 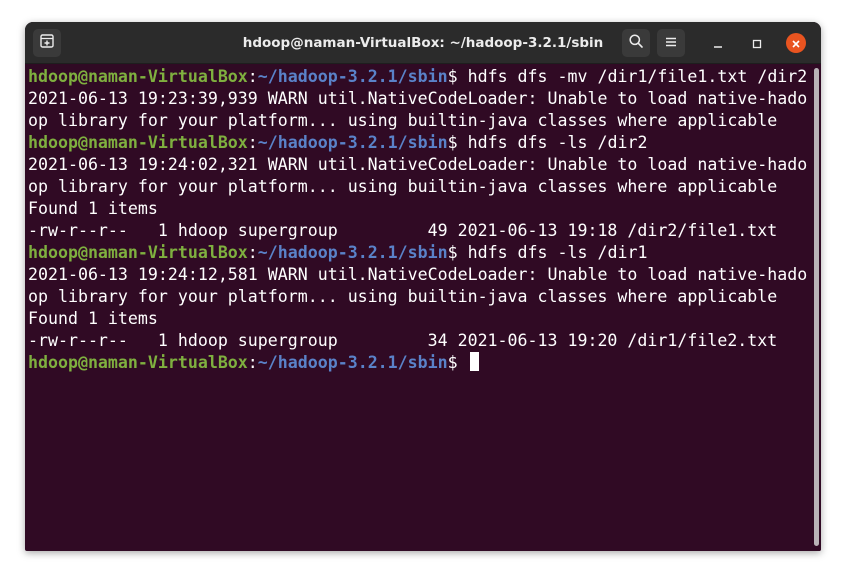 I want to click on menu-button, so click(x=671, y=43).